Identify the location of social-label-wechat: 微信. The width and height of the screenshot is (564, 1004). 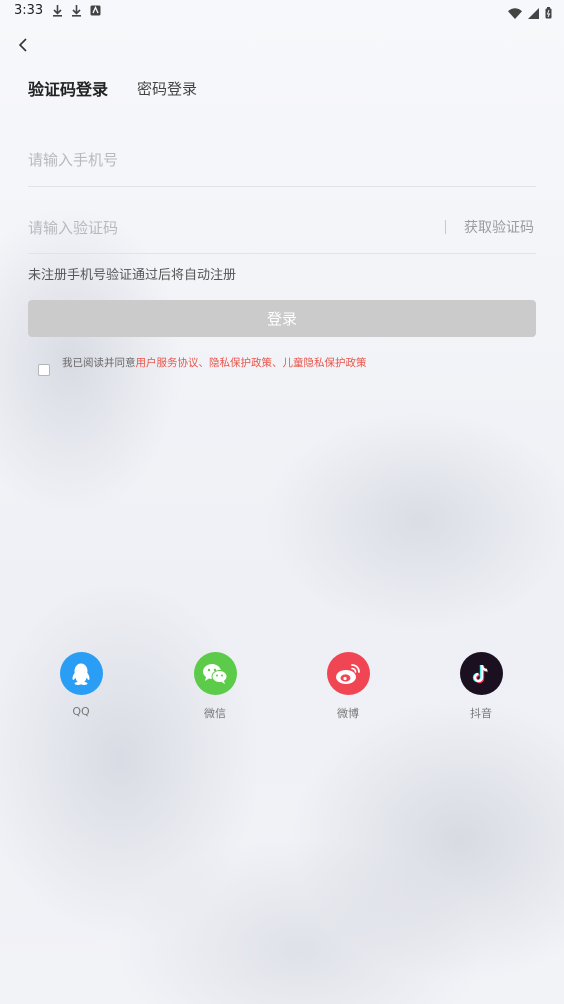
(215, 713).